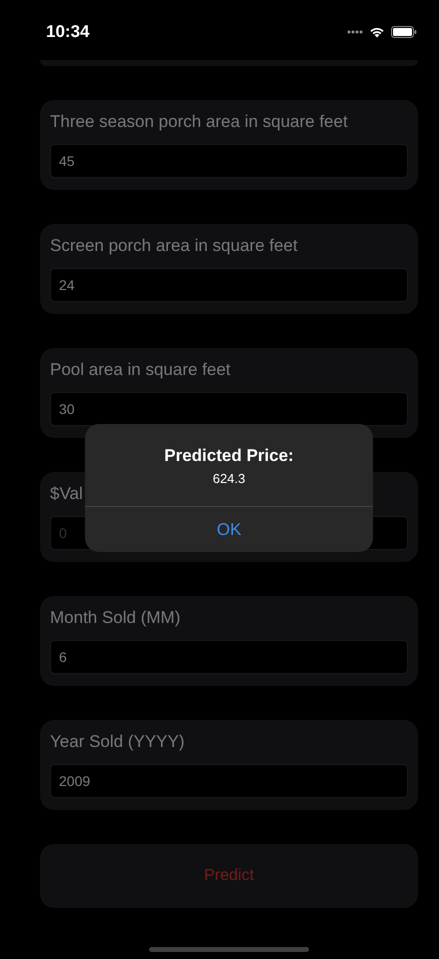 The height and width of the screenshot is (959, 439). Describe the element at coordinates (355, 32) in the screenshot. I see `signal-icon` at that location.